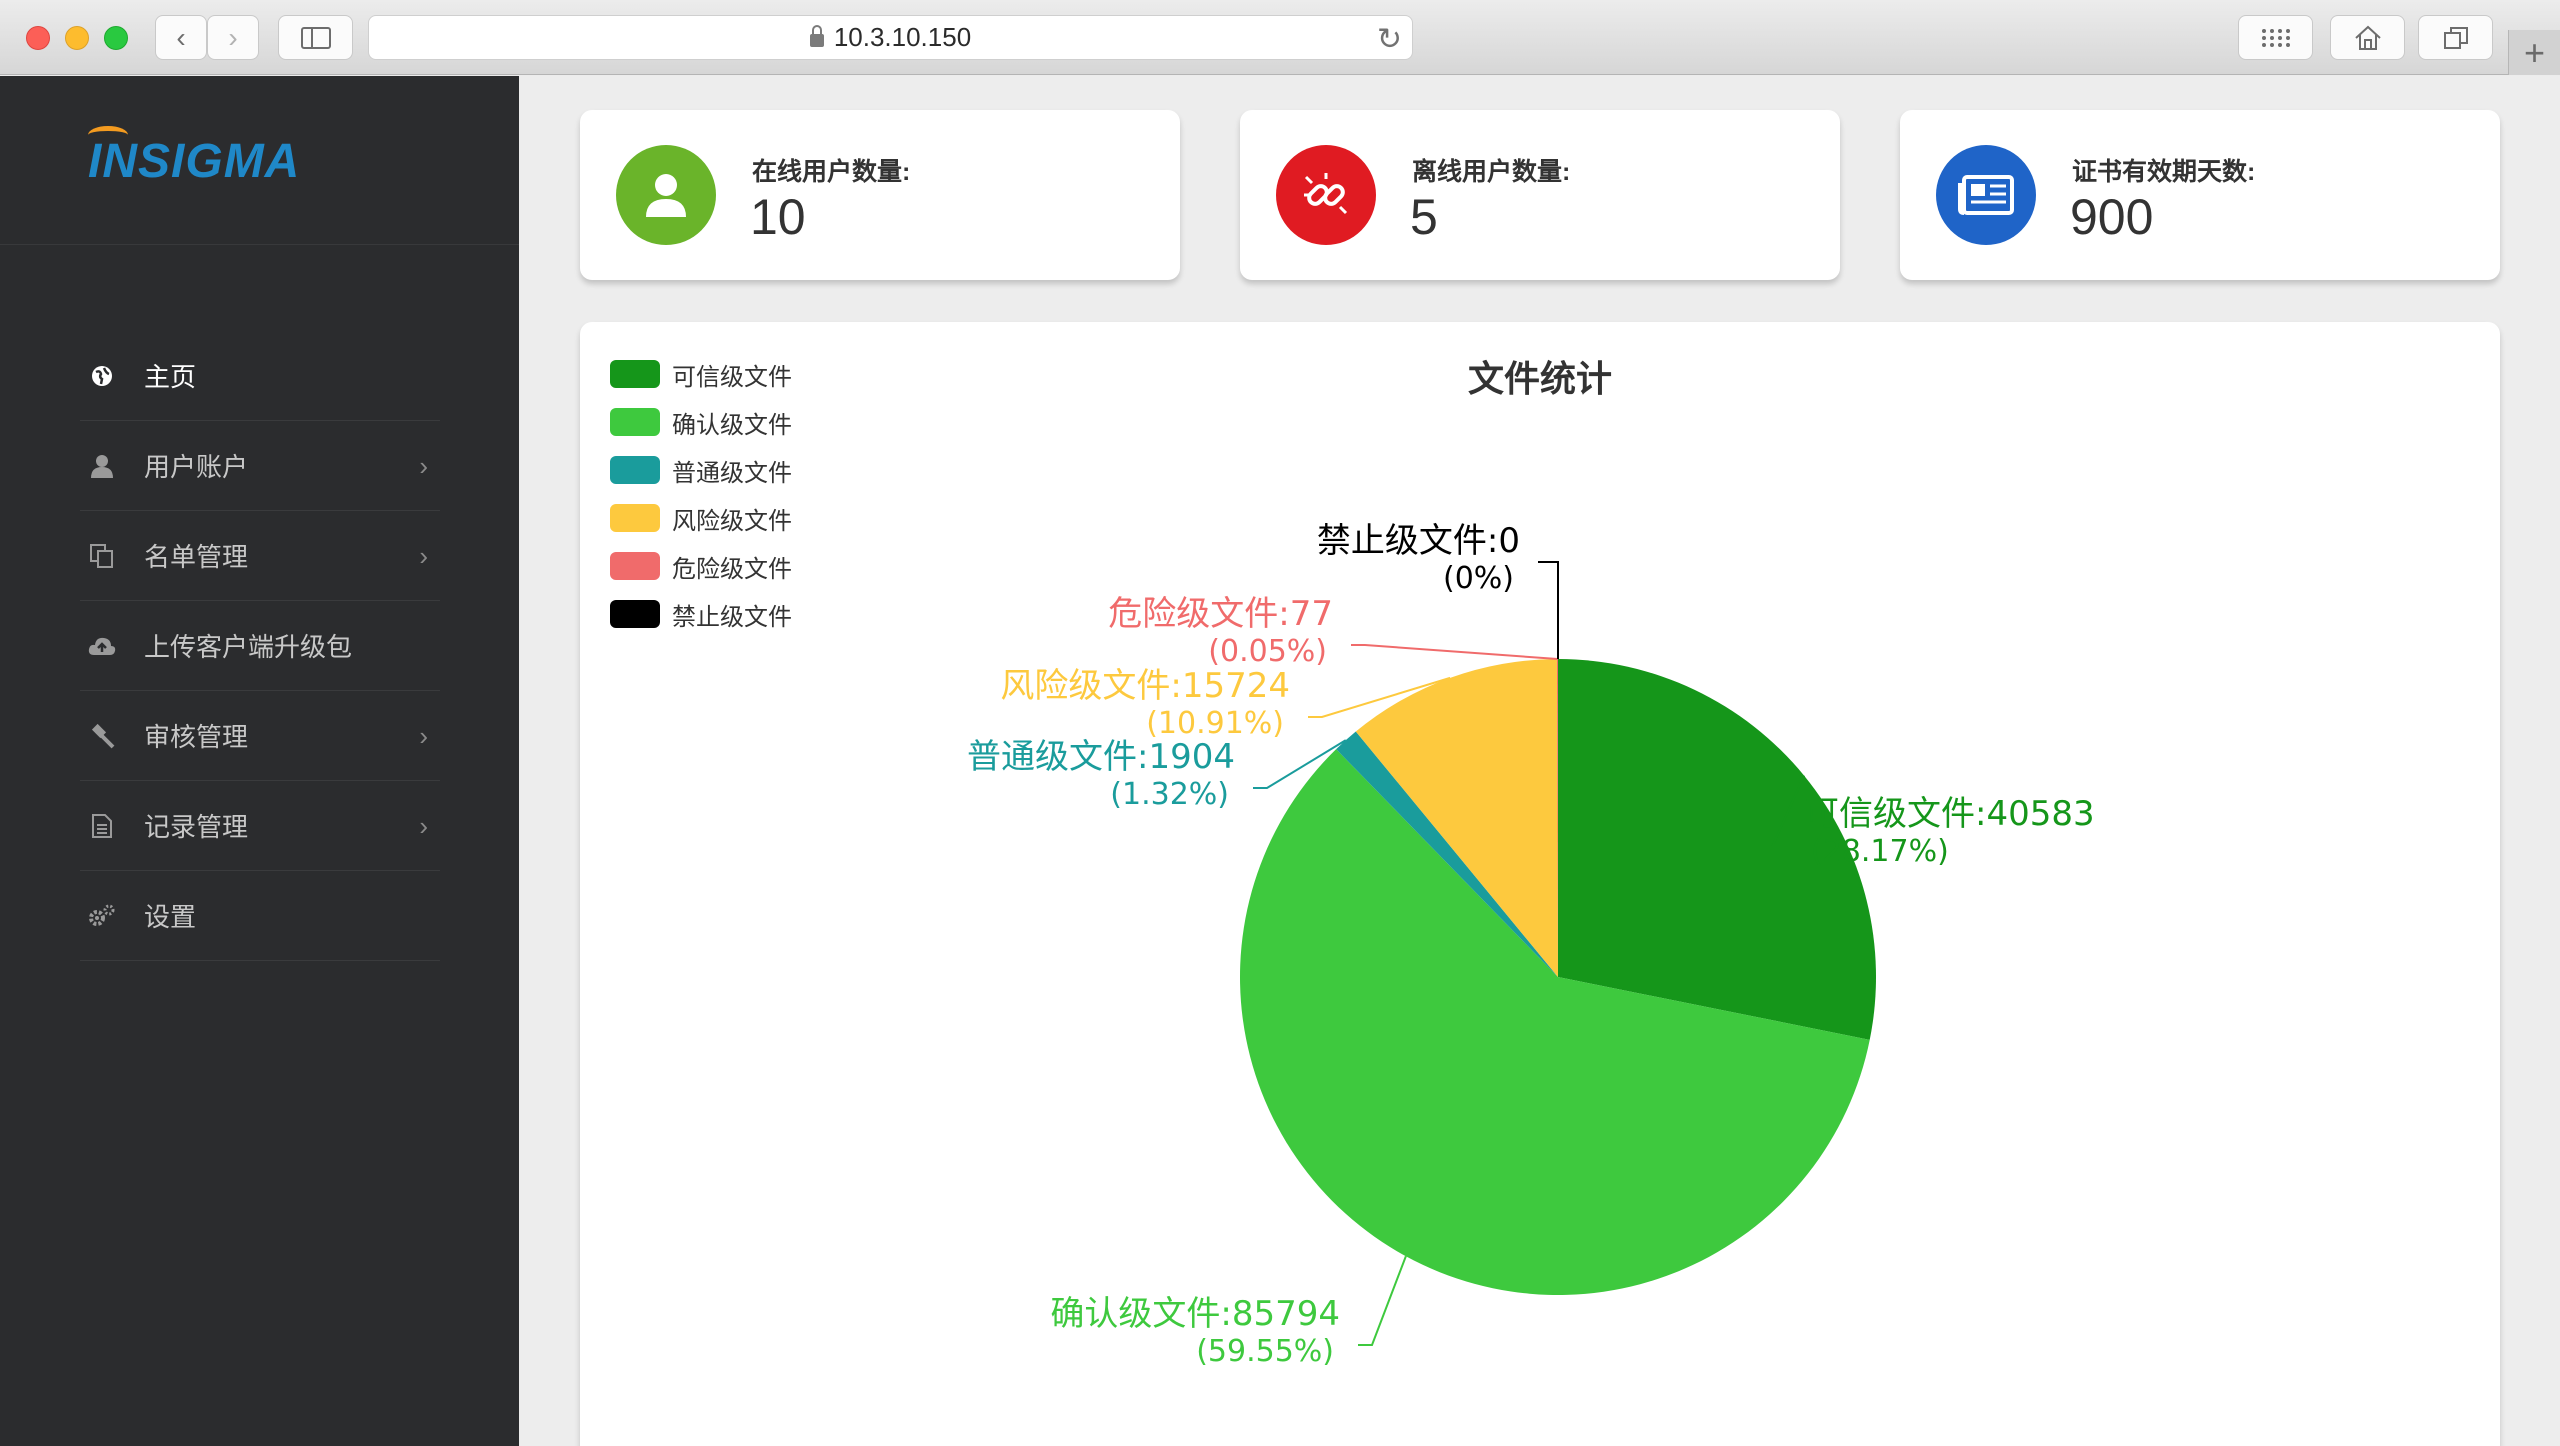 This screenshot has width=2560, height=1446. I want to click on data-label-percent: (28.17%), so click(1880, 851).